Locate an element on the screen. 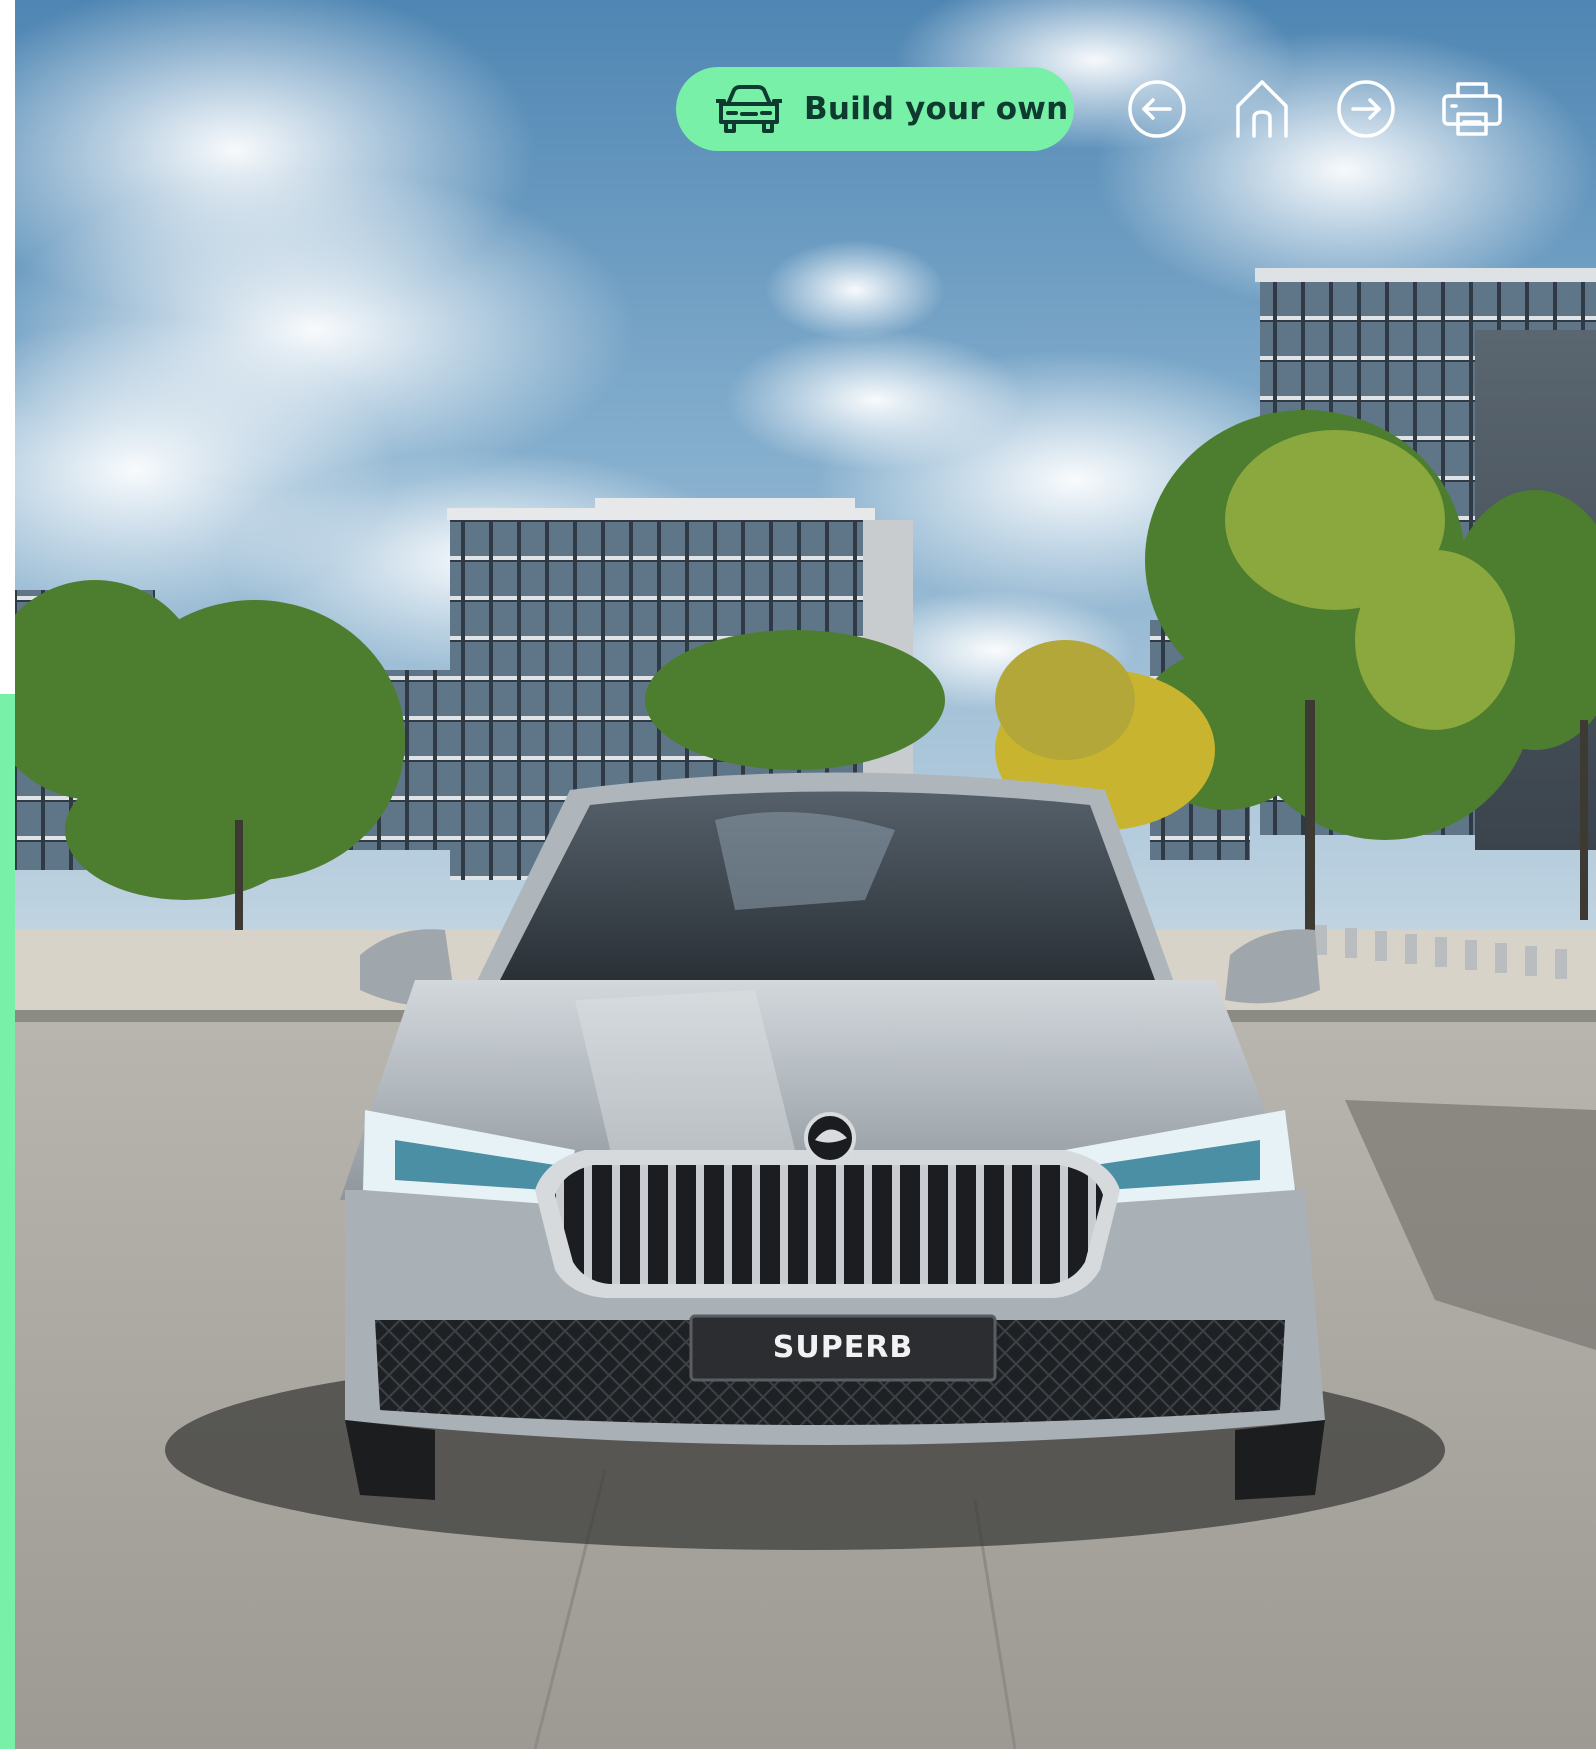  car-front-icon is located at coordinates (749, 109).